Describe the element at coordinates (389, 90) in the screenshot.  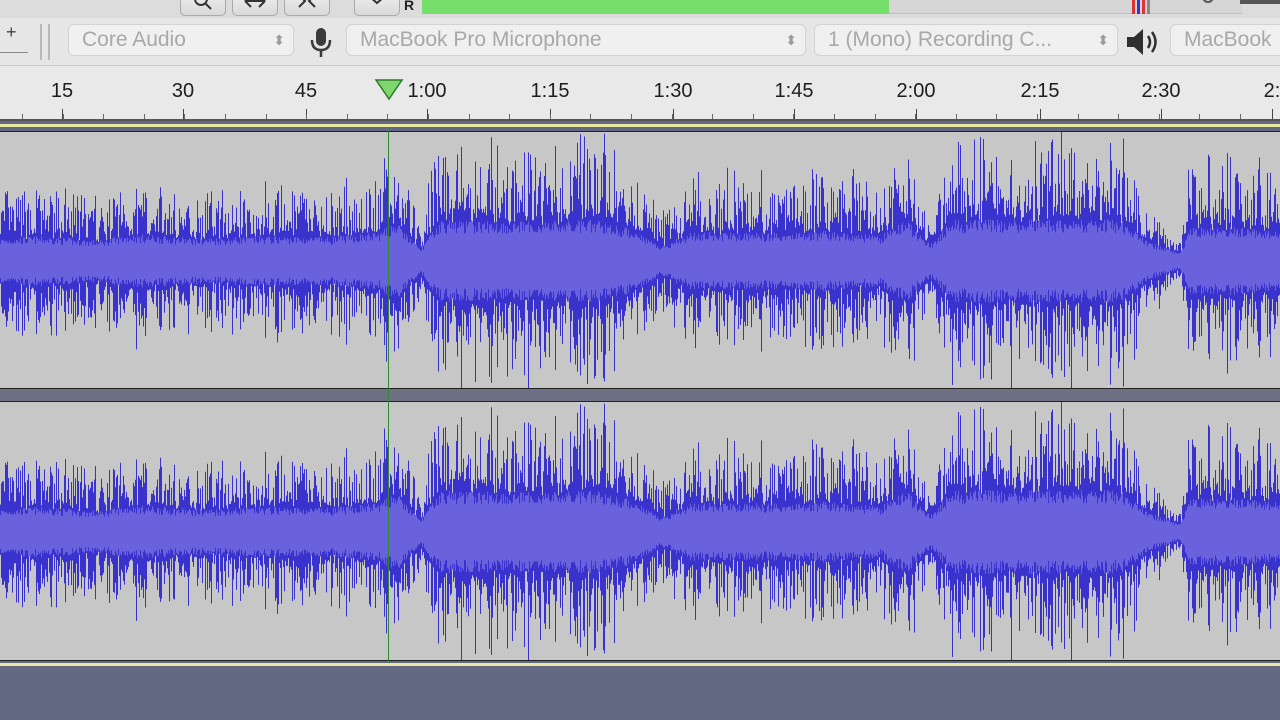
I see `play-position-marker-icon` at that location.